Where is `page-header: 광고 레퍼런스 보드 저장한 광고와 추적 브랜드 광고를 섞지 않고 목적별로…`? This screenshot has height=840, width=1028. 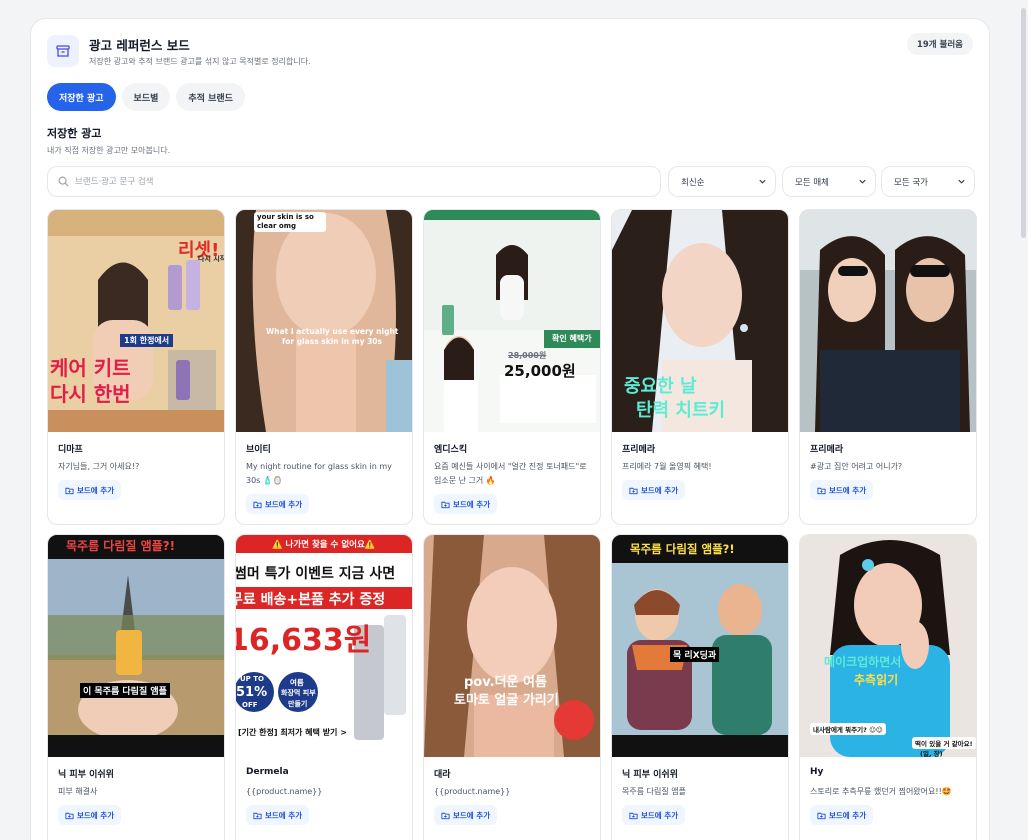
page-header: 광고 레퍼런스 보드 저장한 광고와 추적 브랜드 광고를 섞지 않고 목적별로… is located at coordinates (510, 54).